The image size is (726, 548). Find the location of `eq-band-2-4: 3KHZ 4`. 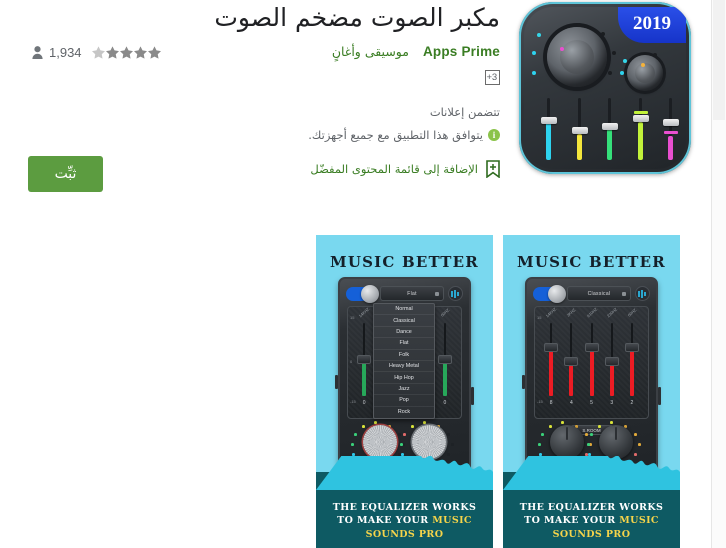

eq-band-2-4: 3KHZ 4 is located at coordinates (571, 356).